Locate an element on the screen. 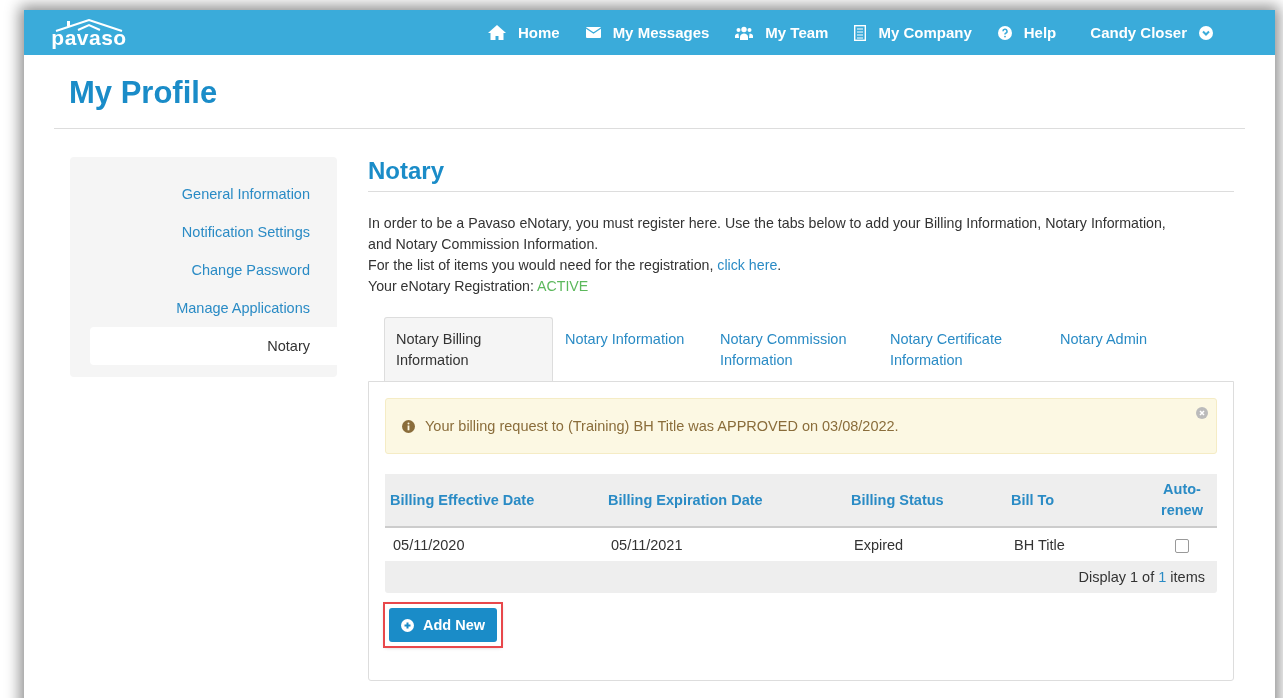 The image size is (1283, 698). registration-list-text: For the list of items you would need for the registration, click here. is located at coordinates (575, 265).